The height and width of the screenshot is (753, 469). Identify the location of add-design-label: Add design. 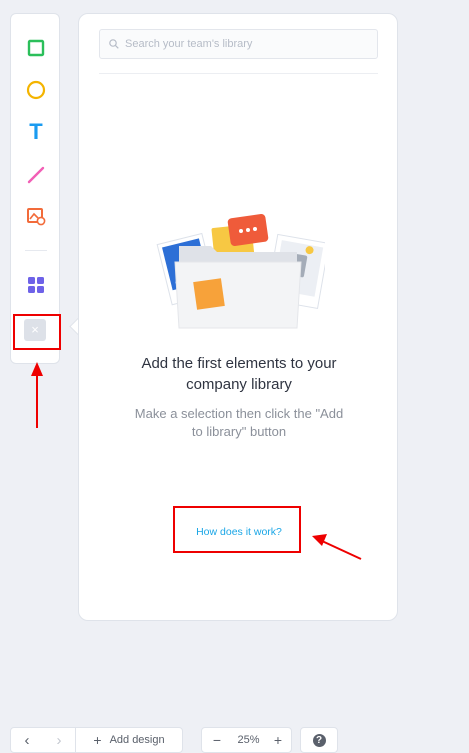
(137, 740).